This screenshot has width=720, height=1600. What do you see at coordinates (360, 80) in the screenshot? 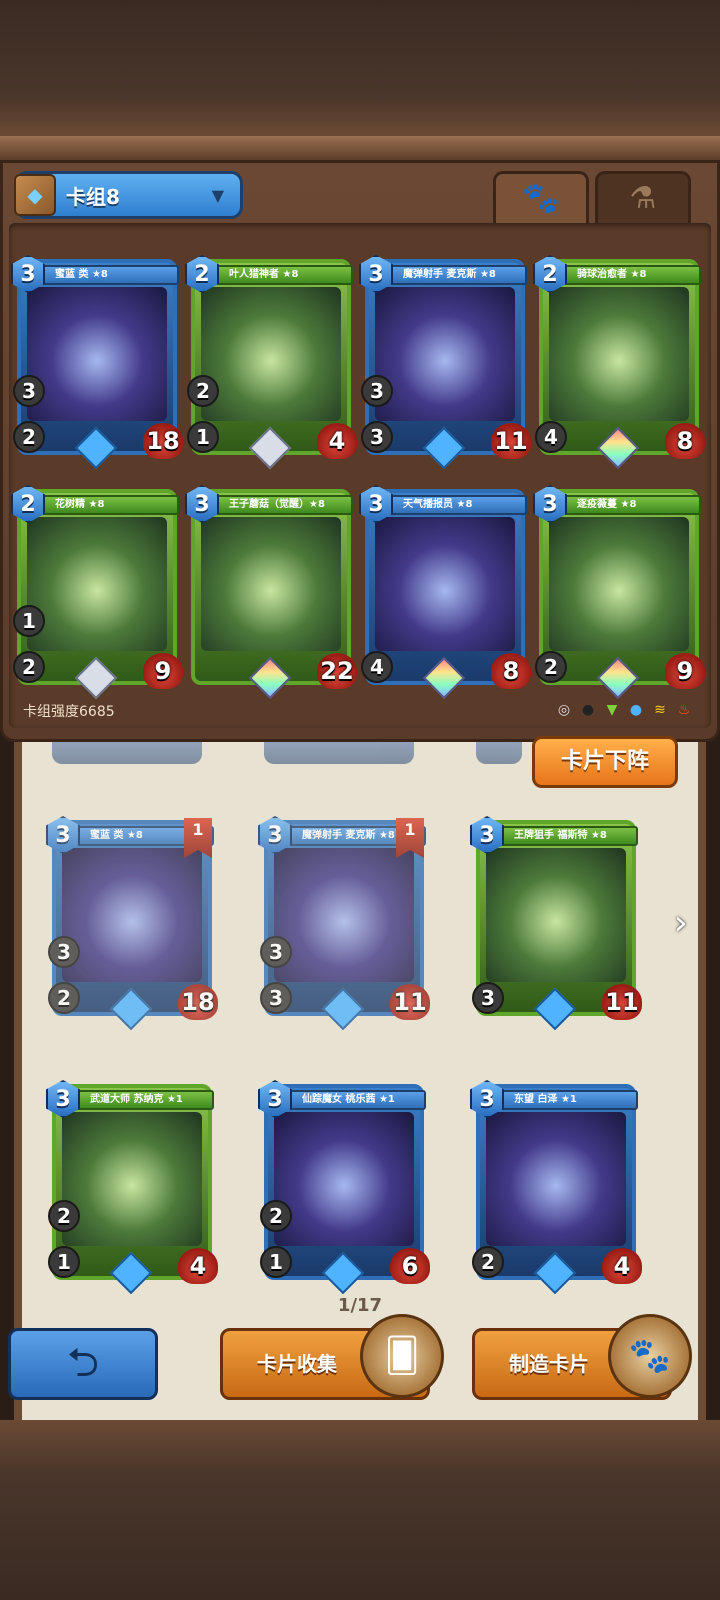
I see `top-wood-frame` at bounding box center [360, 80].